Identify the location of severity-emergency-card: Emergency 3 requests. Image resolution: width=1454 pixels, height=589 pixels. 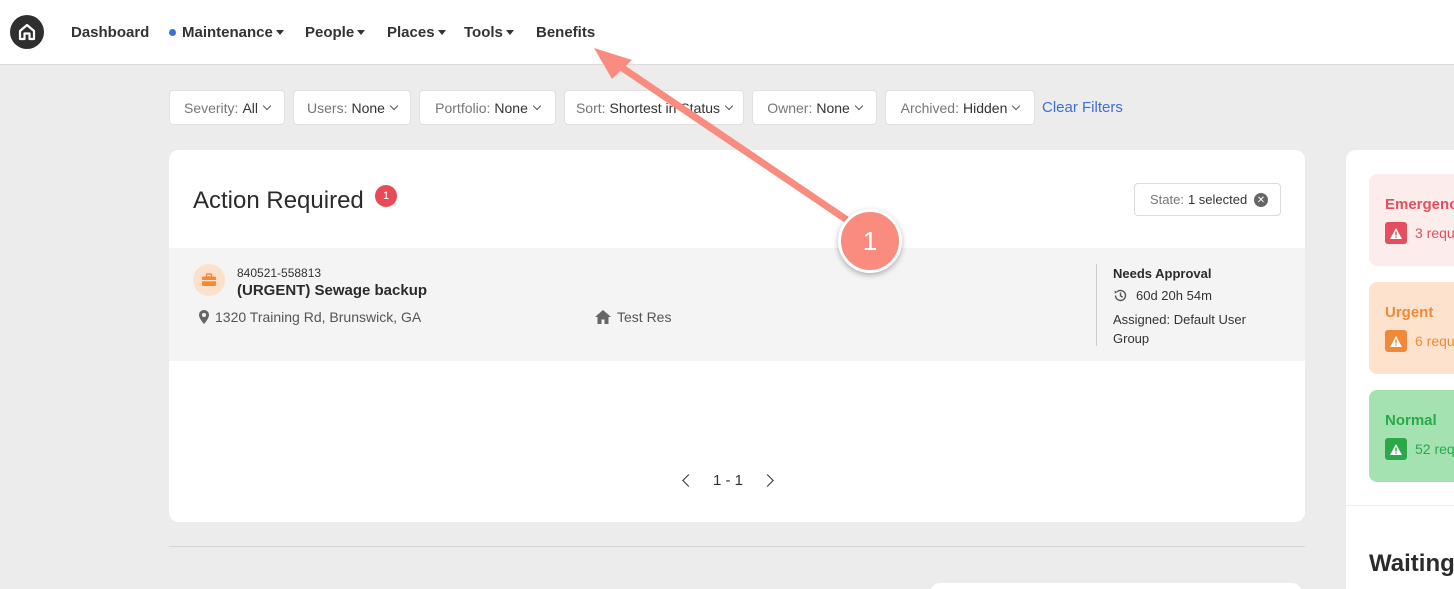
(1411, 220).